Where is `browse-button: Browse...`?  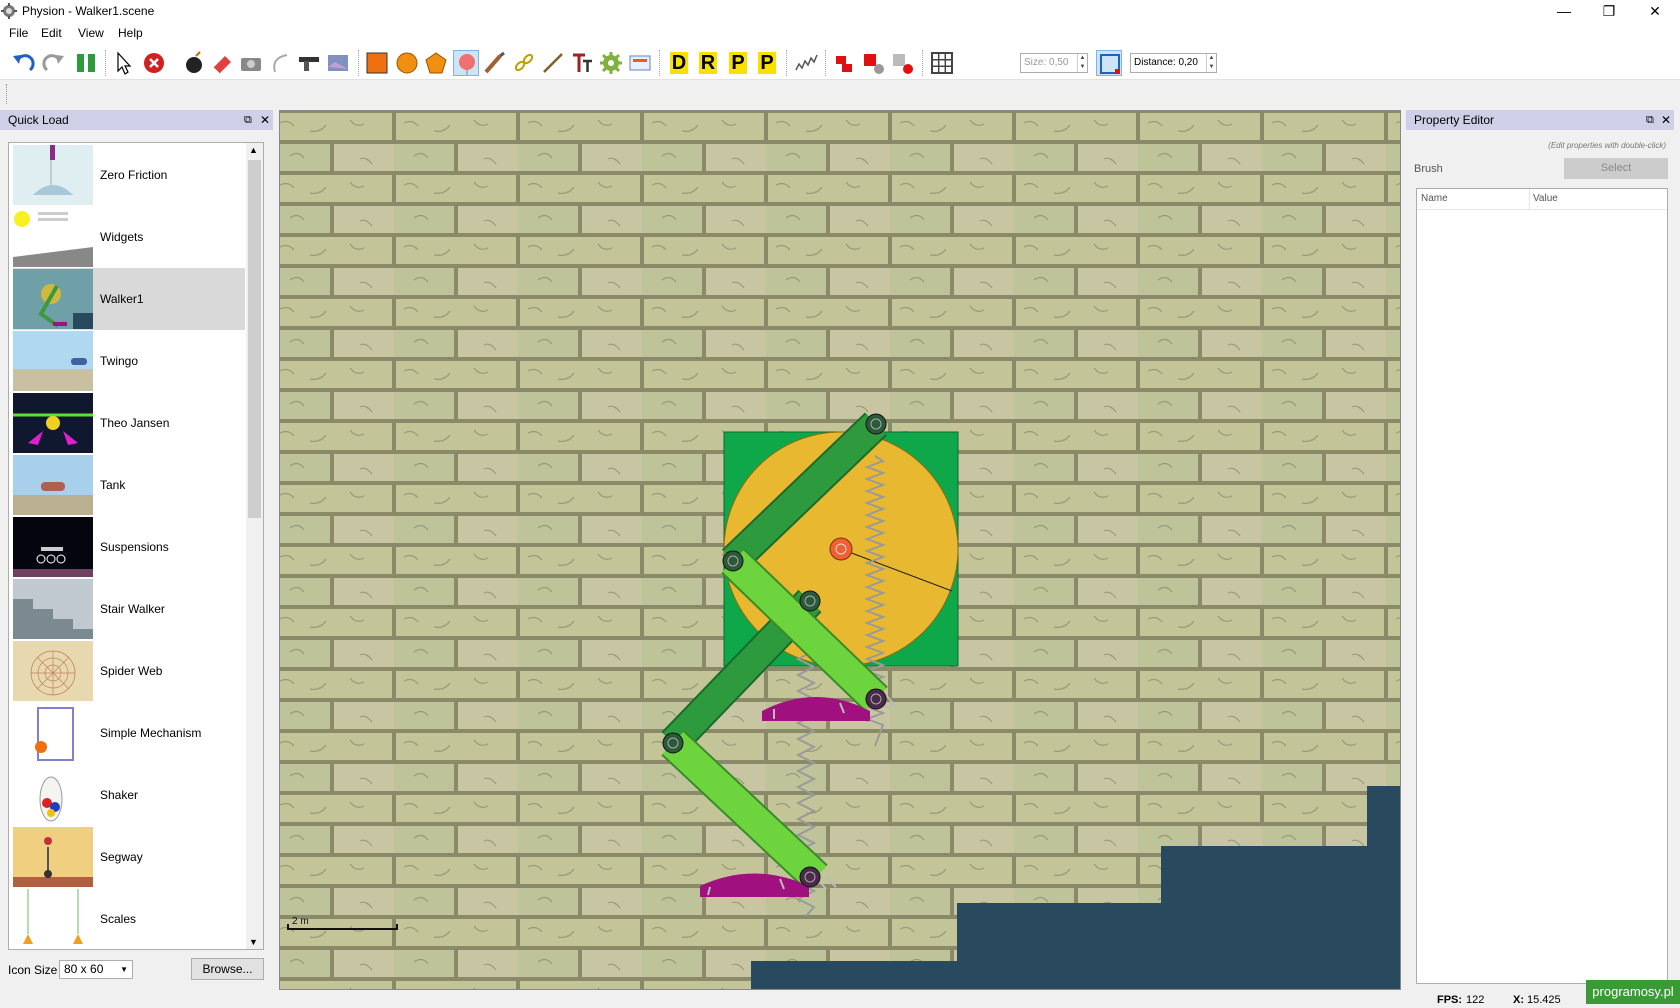 browse-button: Browse... is located at coordinates (227, 969).